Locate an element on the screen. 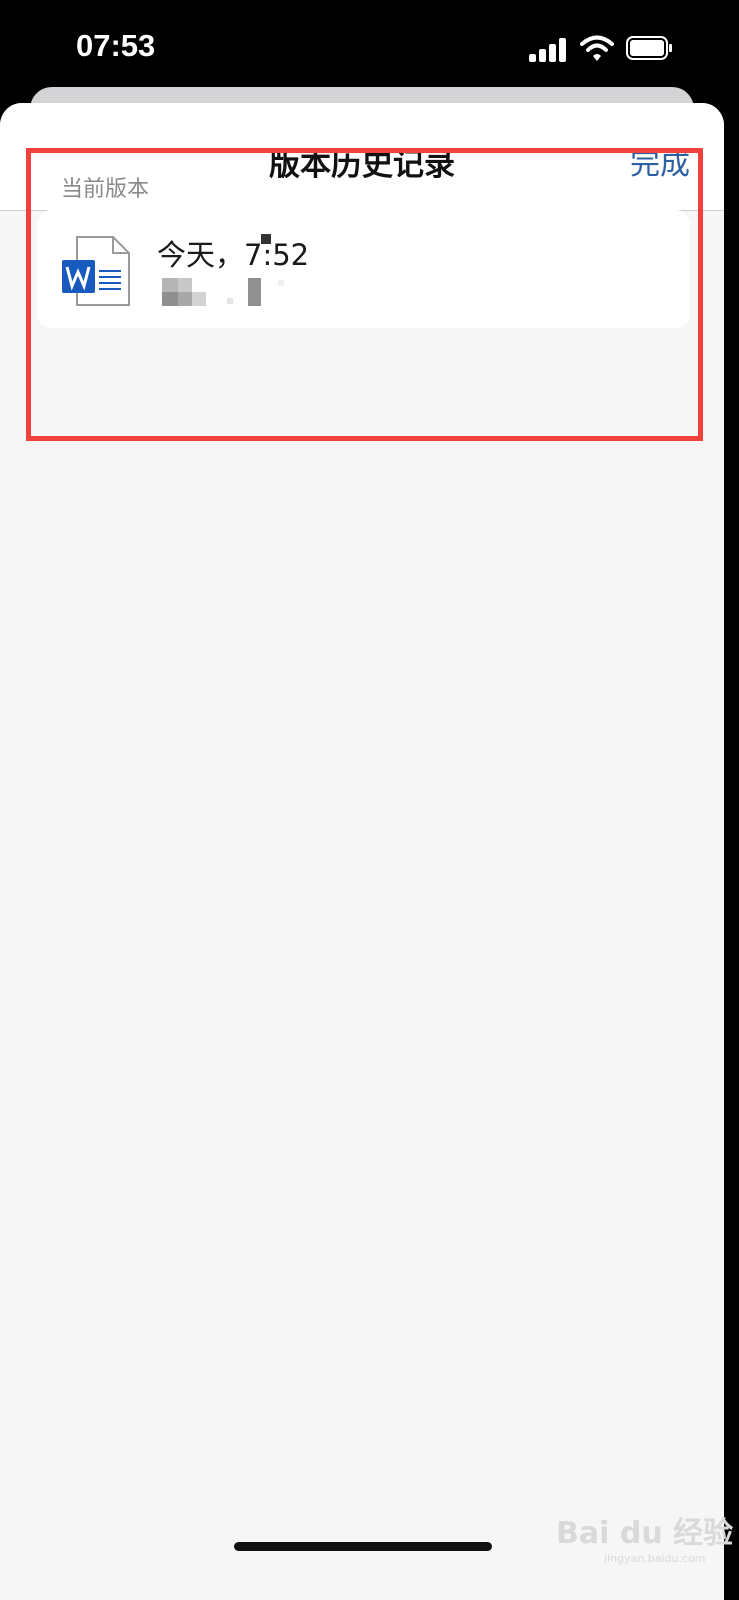 Image resolution: width=739 pixels, height=1600 pixels. wifi-icon is located at coordinates (597, 48).